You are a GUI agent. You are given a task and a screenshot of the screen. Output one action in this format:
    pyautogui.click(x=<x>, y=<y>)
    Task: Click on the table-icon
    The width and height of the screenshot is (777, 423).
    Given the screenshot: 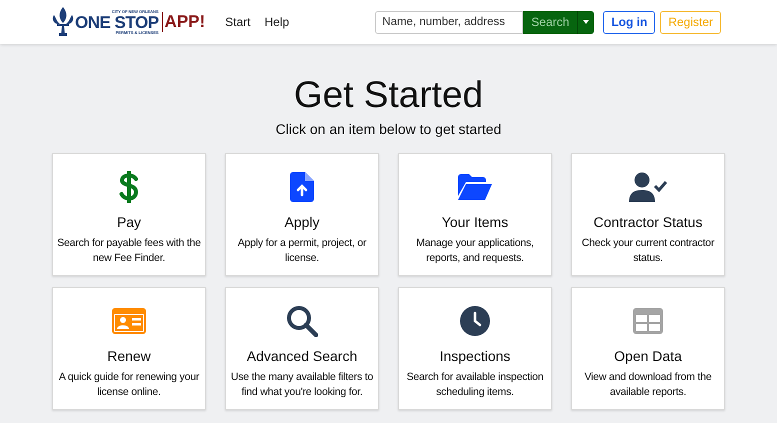 What is the action you would take?
    pyautogui.click(x=648, y=321)
    